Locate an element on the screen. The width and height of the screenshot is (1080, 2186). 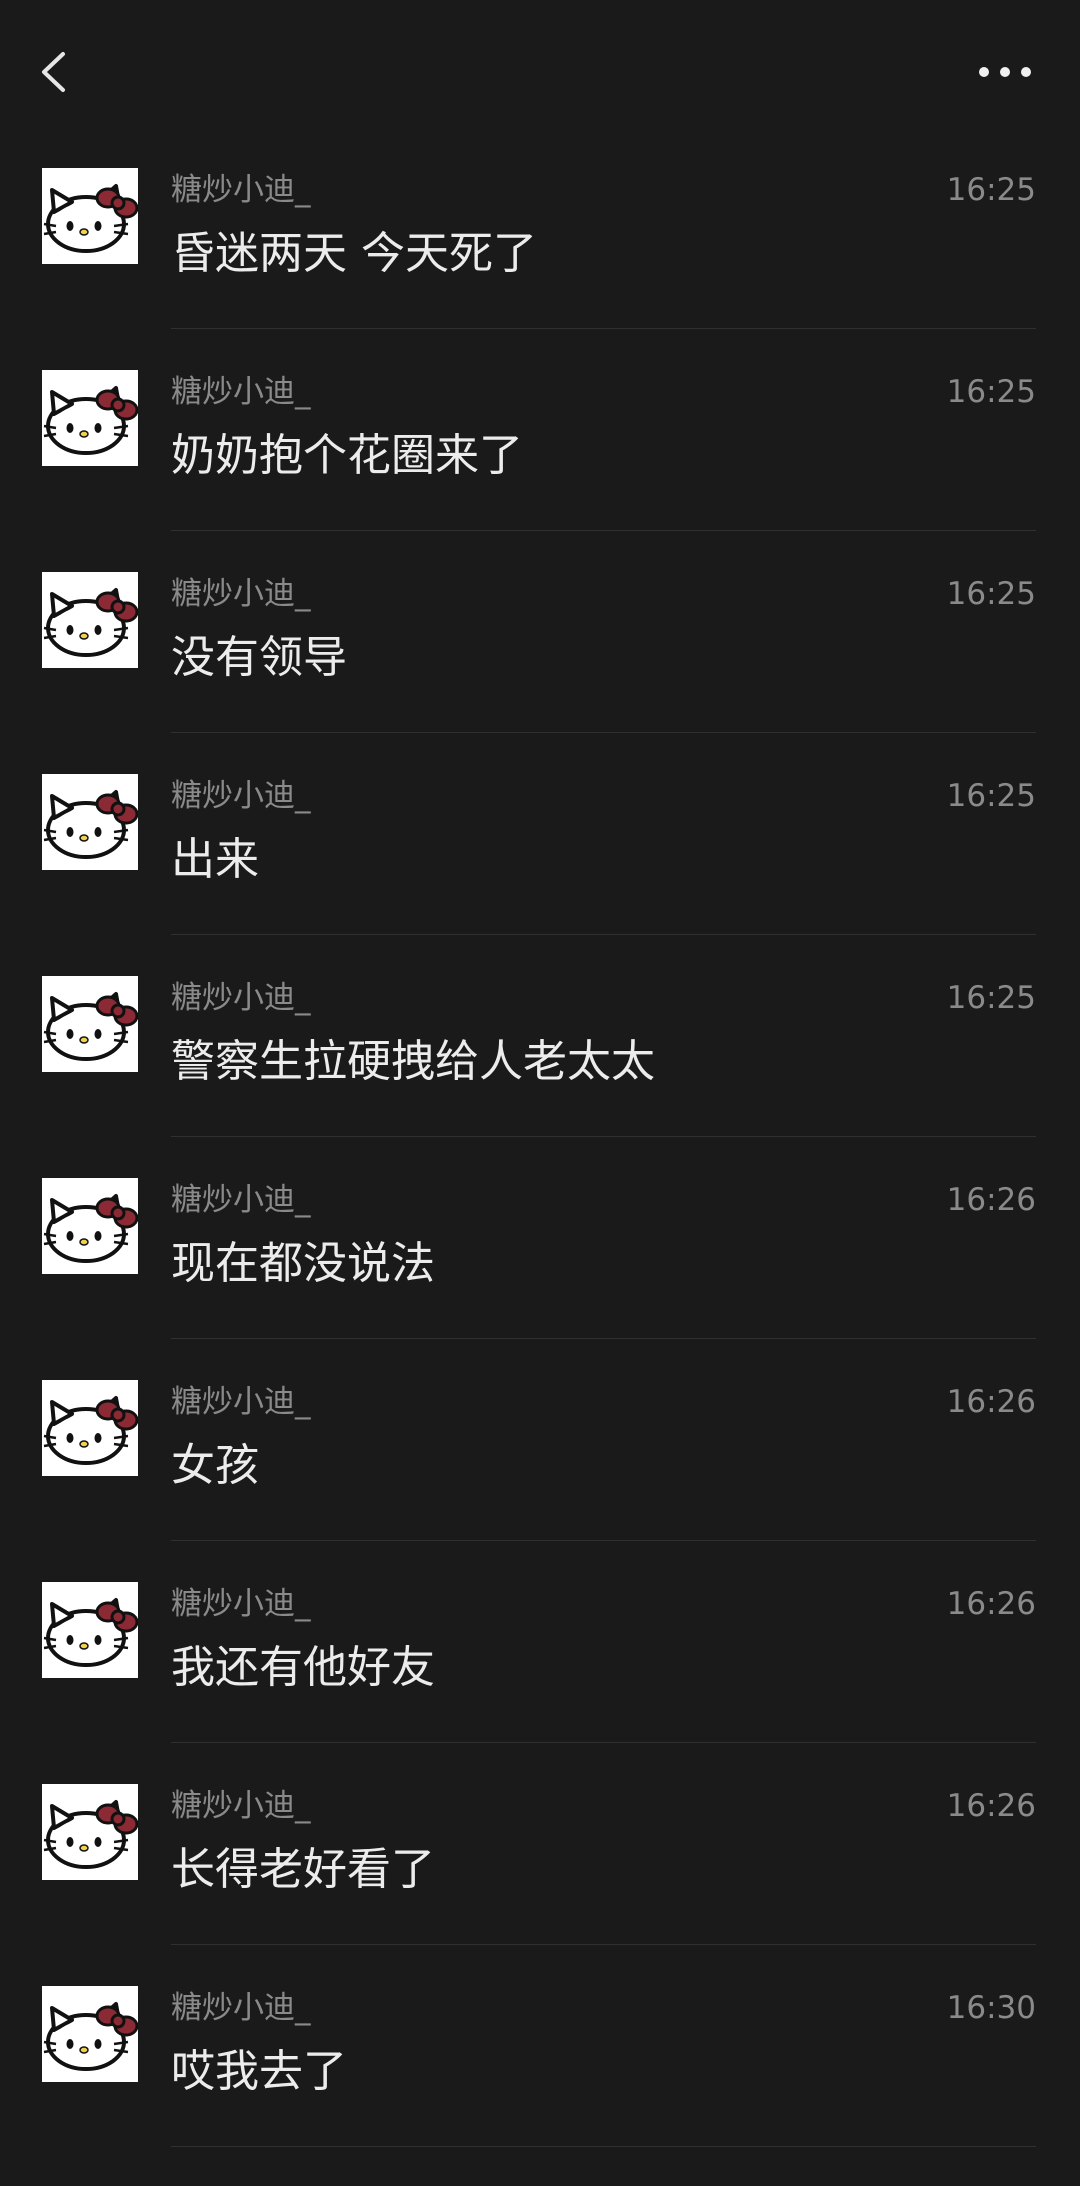
message-text: 出来 is located at coordinates (215, 859).